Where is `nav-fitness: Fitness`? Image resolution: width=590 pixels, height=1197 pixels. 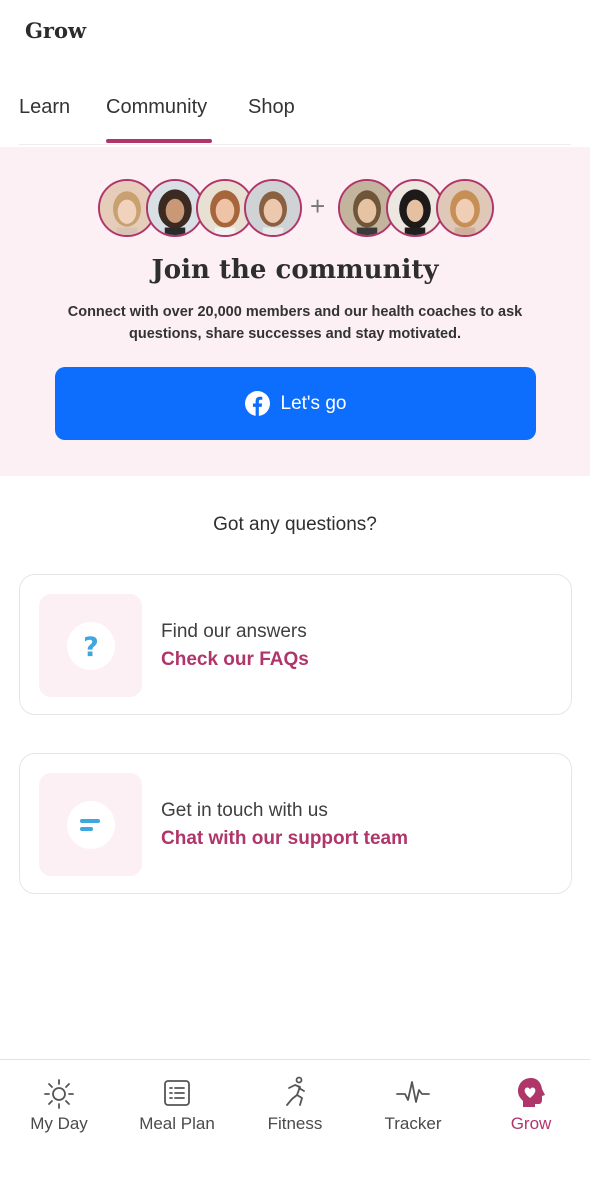 nav-fitness: Fitness is located at coordinates (295, 1104).